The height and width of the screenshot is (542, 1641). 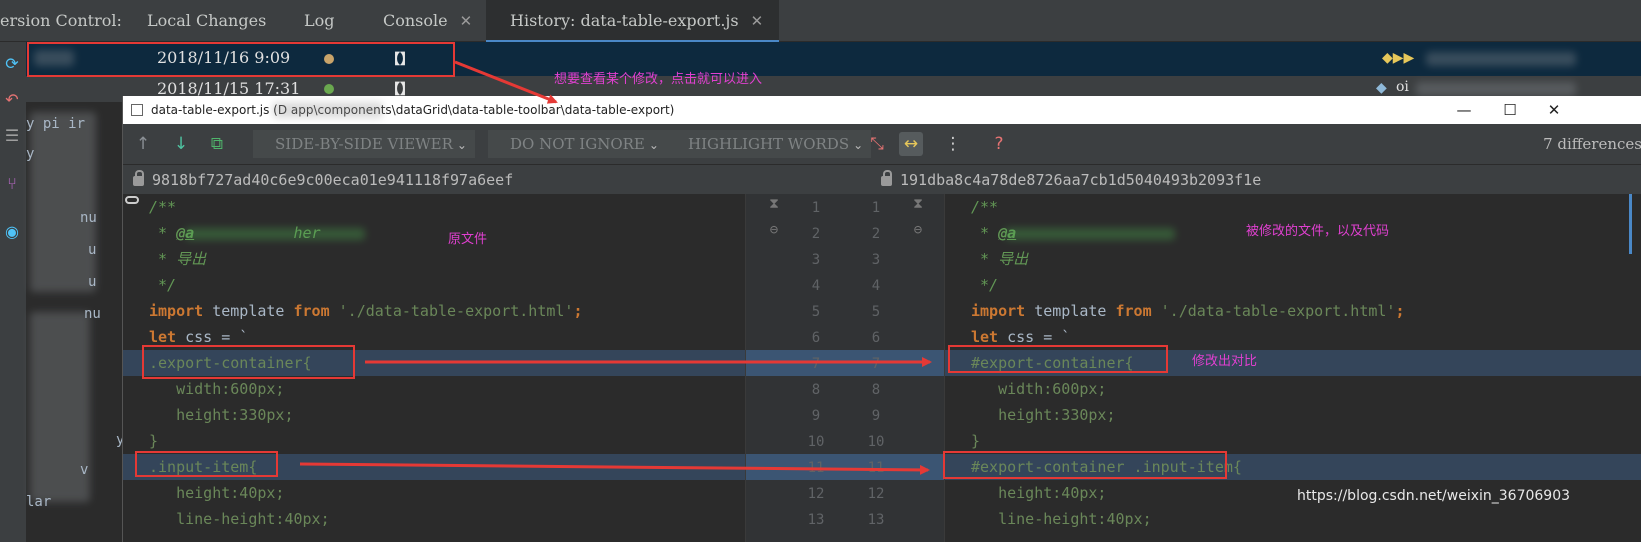 What do you see at coordinates (1592, 144) in the screenshot?
I see `differences-count: 7 differences` at bounding box center [1592, 144].